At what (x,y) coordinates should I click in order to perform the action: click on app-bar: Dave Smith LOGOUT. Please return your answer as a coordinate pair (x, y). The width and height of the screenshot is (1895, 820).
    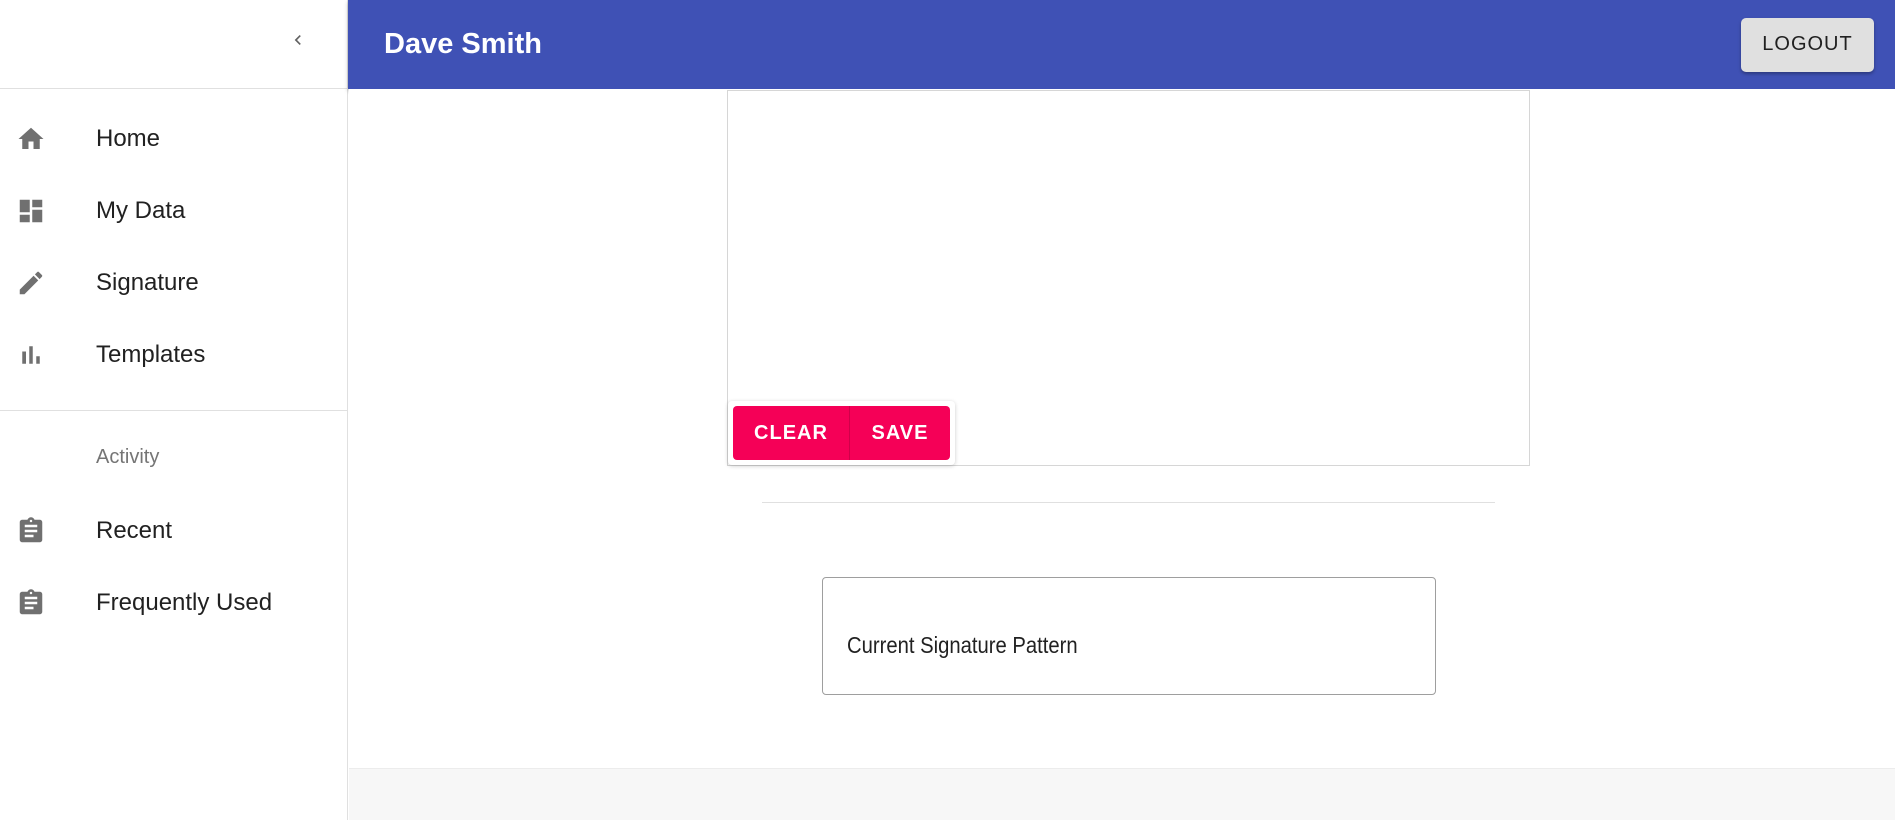
    Looking at the image, I should click on (1121, 44).